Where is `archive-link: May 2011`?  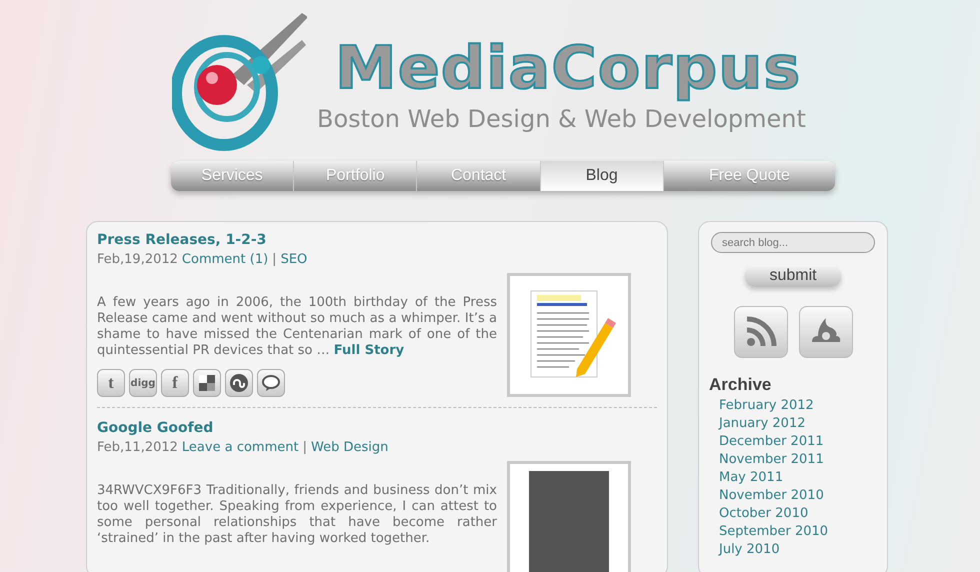
archive-link: May 2011 is located at coordinates (773, 478).